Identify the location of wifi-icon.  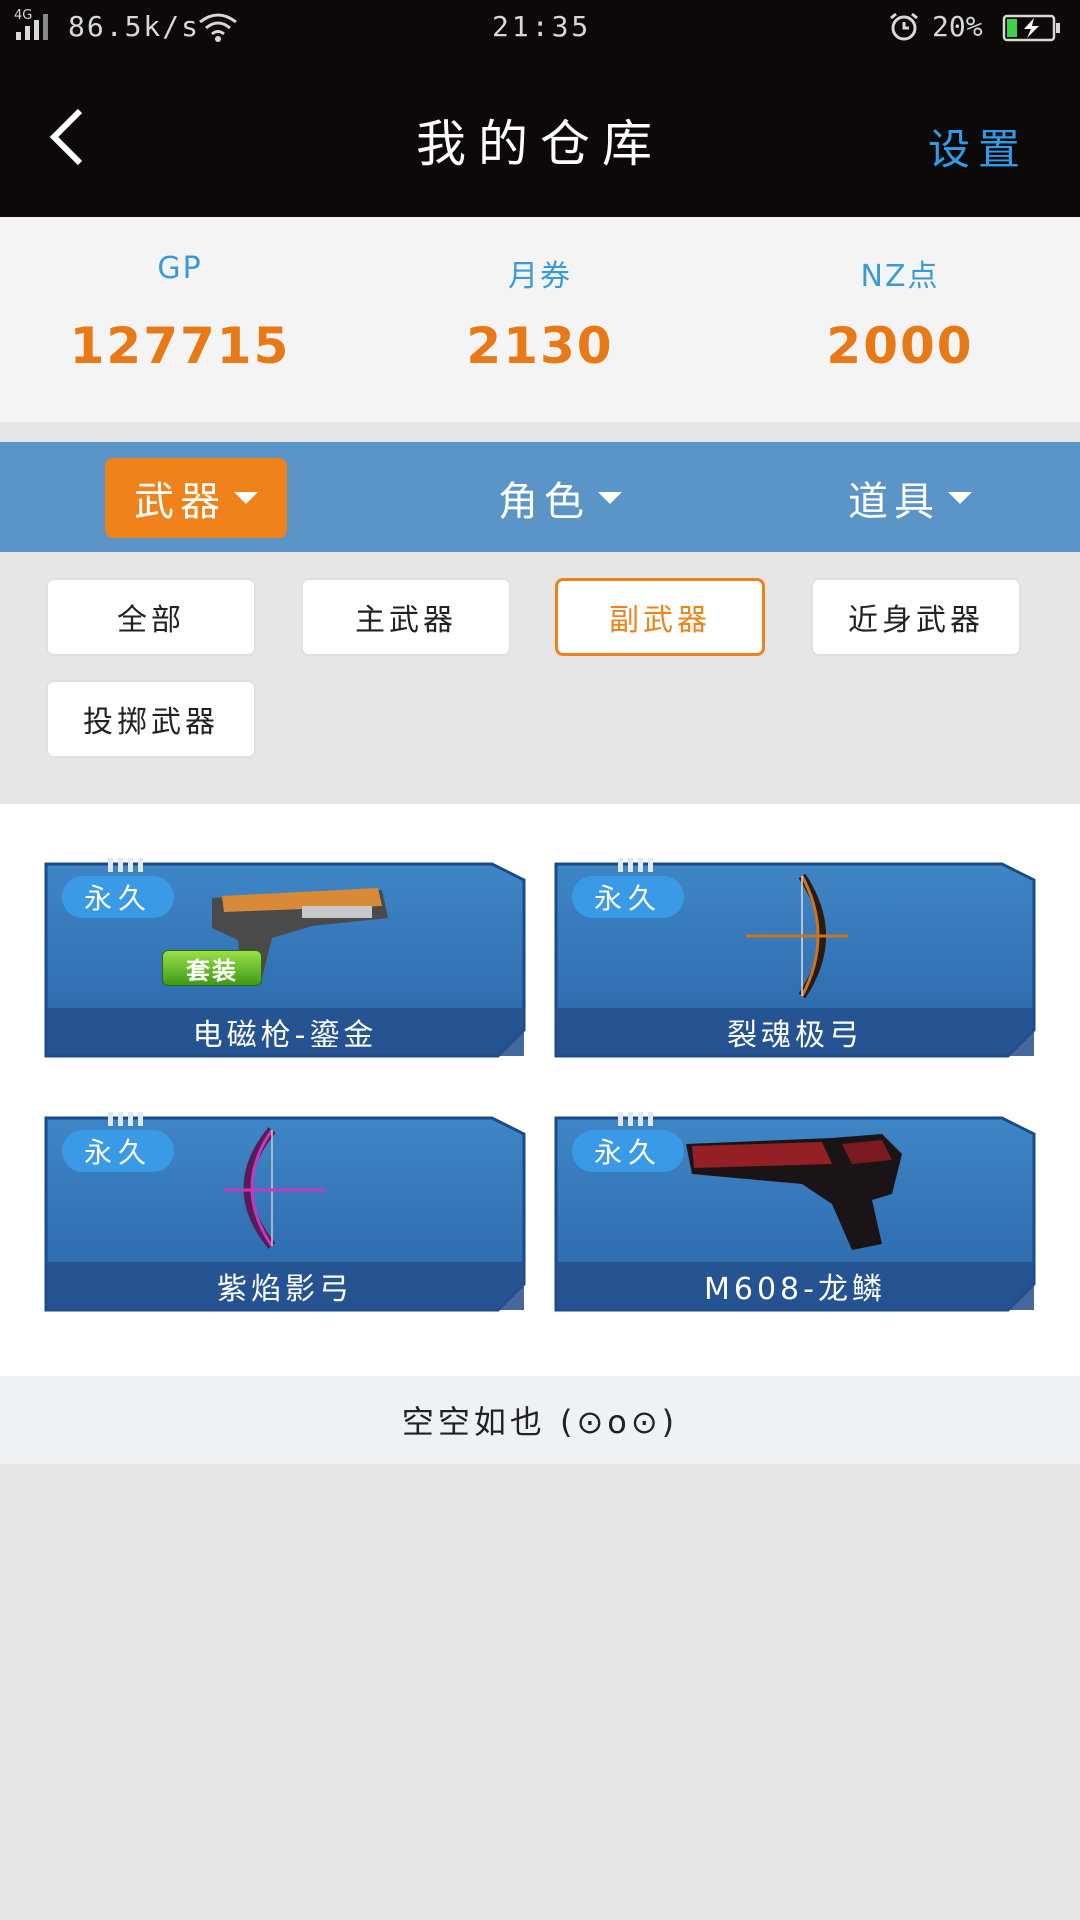
(218, 27).